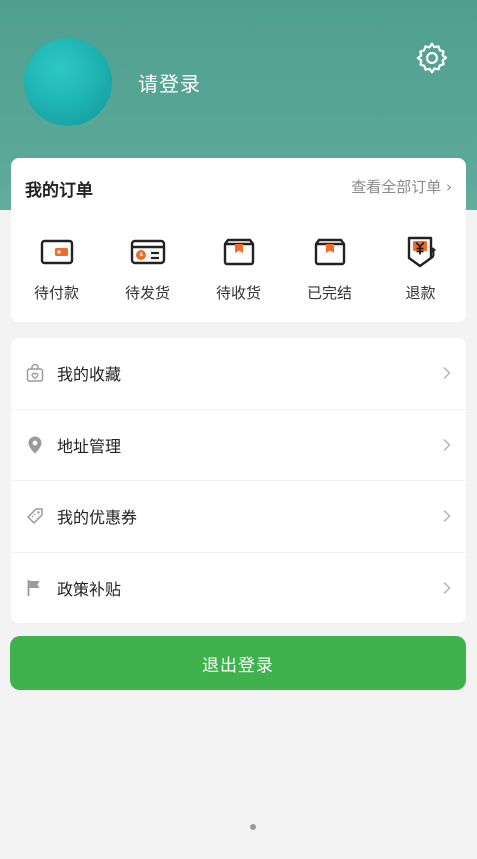 This screenshot has width=477, height=859. What do you see at coordinates (59, 191) in the screenshot?
I see `orders-title: 我的订单` at bounding box center [59, 191].